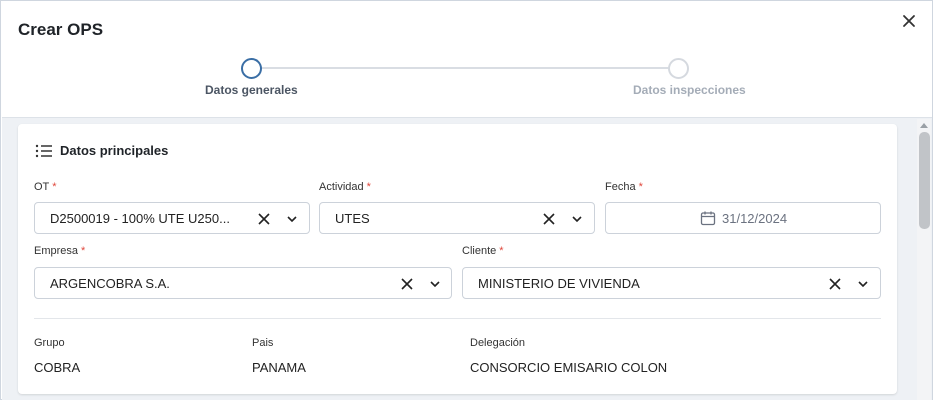 Image resolution: width=933 pixels, height=400 pixels. Describe the element at coordinates (924, 180) in the screenshot. I see `scrollbar-thumb` at that location.